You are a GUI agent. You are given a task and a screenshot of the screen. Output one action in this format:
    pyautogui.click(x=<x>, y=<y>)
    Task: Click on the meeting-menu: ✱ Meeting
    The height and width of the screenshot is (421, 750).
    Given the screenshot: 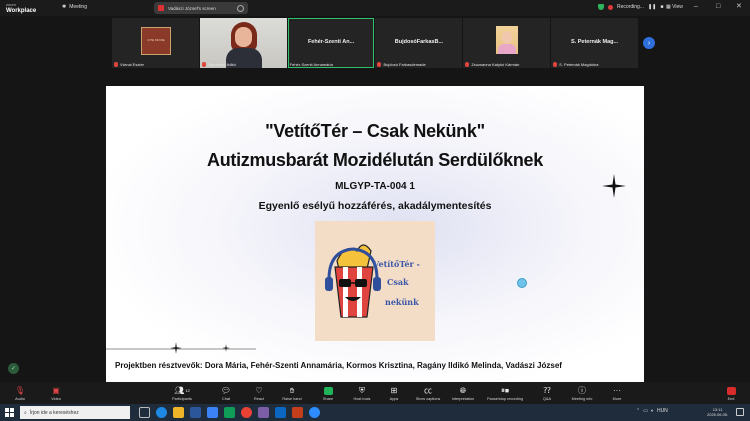 What is the action you would take?
    pyautogui.click(x=74, y=7)
    